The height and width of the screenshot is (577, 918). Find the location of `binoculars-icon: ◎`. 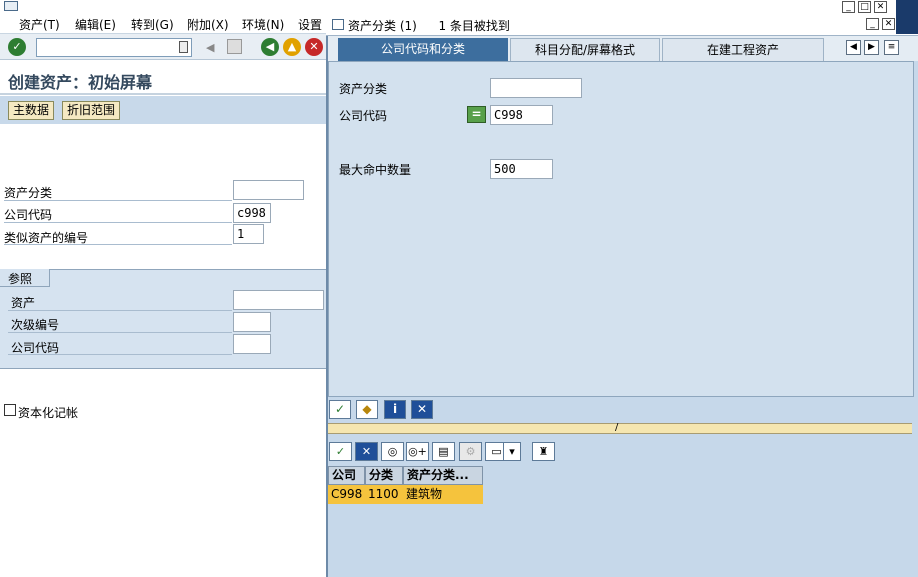

binoculars-icon: ◎ is located at coordinates (392, 451).